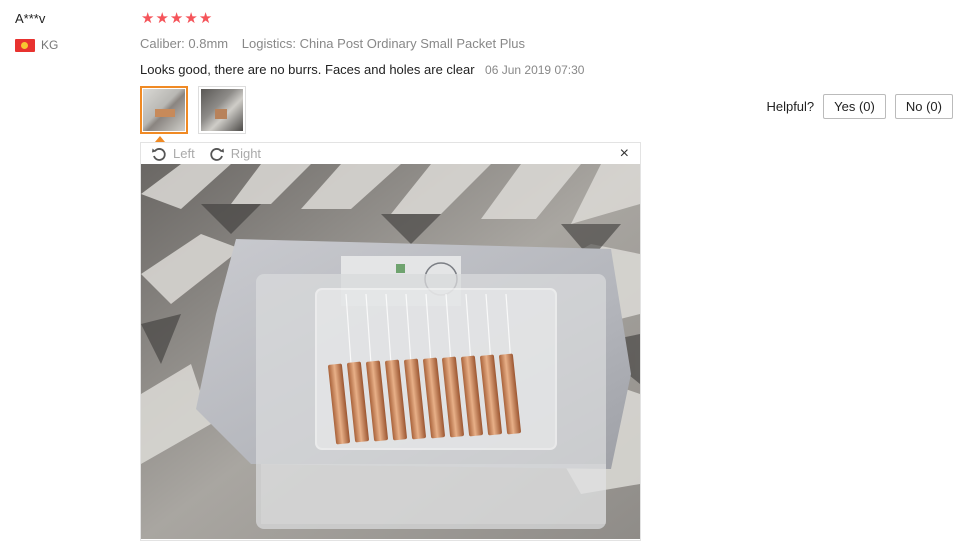 The width and height of the screenshot is (967, 550). Describe the element at coordinates (193, 110) in the screenshot. I see `review-thumbnails` at that location.